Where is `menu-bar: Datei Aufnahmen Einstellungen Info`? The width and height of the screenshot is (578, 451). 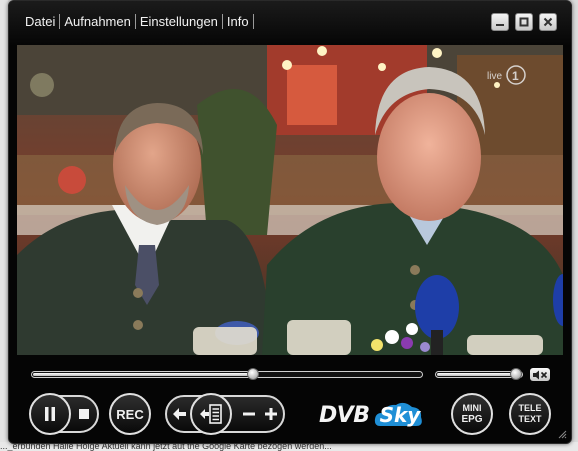 menu-bar: Datei Aufnahmen Einstellungen Info is located at coordinates (137, 21).